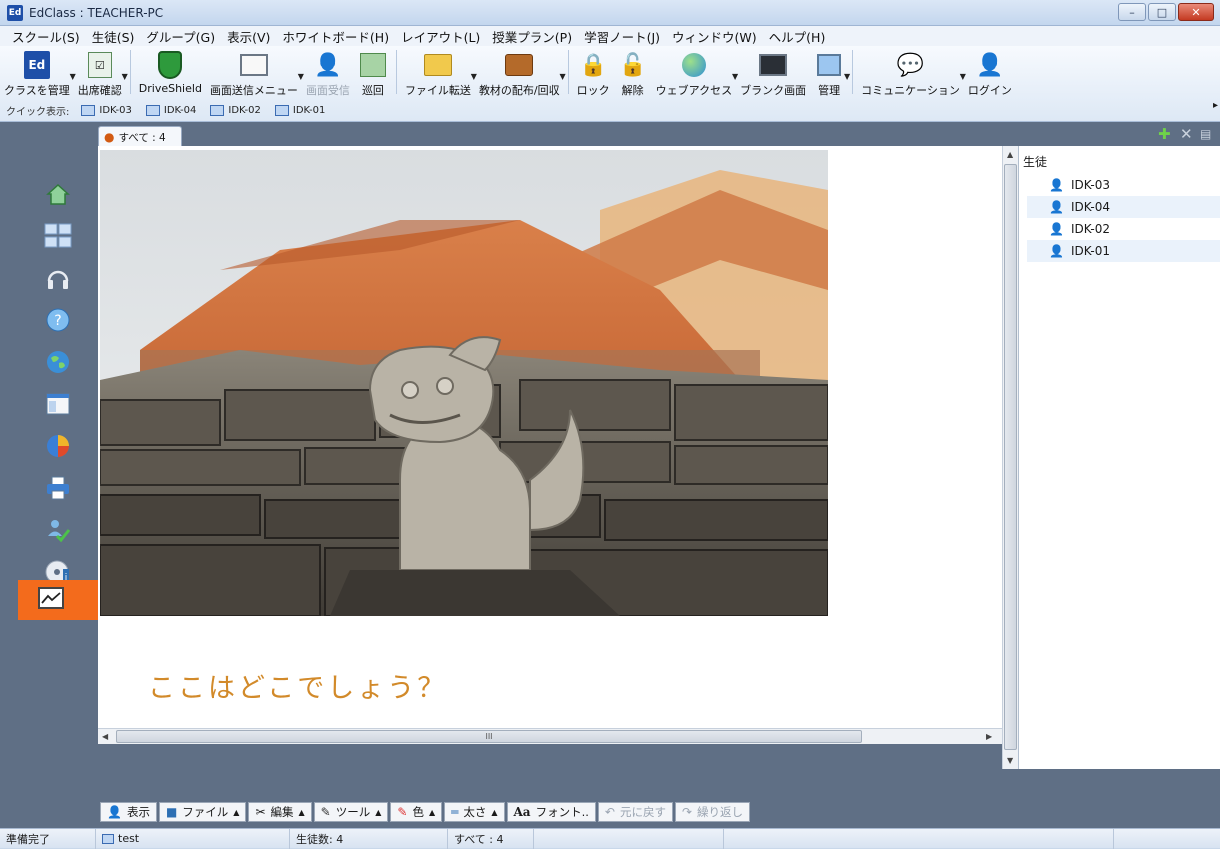  What do you see at coordinates (46, 36) in the screenshot?
I see `menu-school: スクール(S)` at bounding box center [46, 36].